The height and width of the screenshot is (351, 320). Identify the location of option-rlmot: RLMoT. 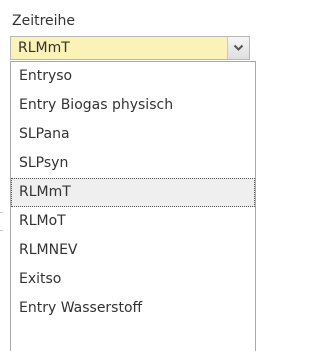
(133, 221).